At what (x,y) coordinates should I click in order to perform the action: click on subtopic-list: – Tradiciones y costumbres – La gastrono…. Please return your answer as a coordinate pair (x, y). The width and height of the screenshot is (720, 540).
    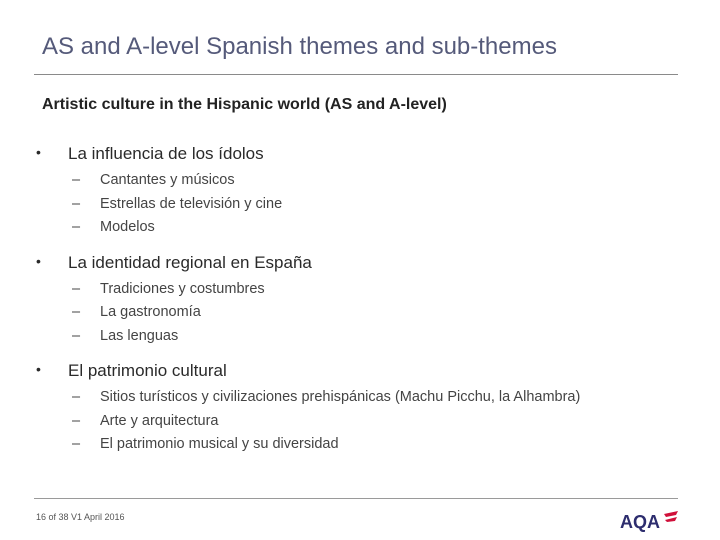
    Looking at the image, I should click on (362, 316).